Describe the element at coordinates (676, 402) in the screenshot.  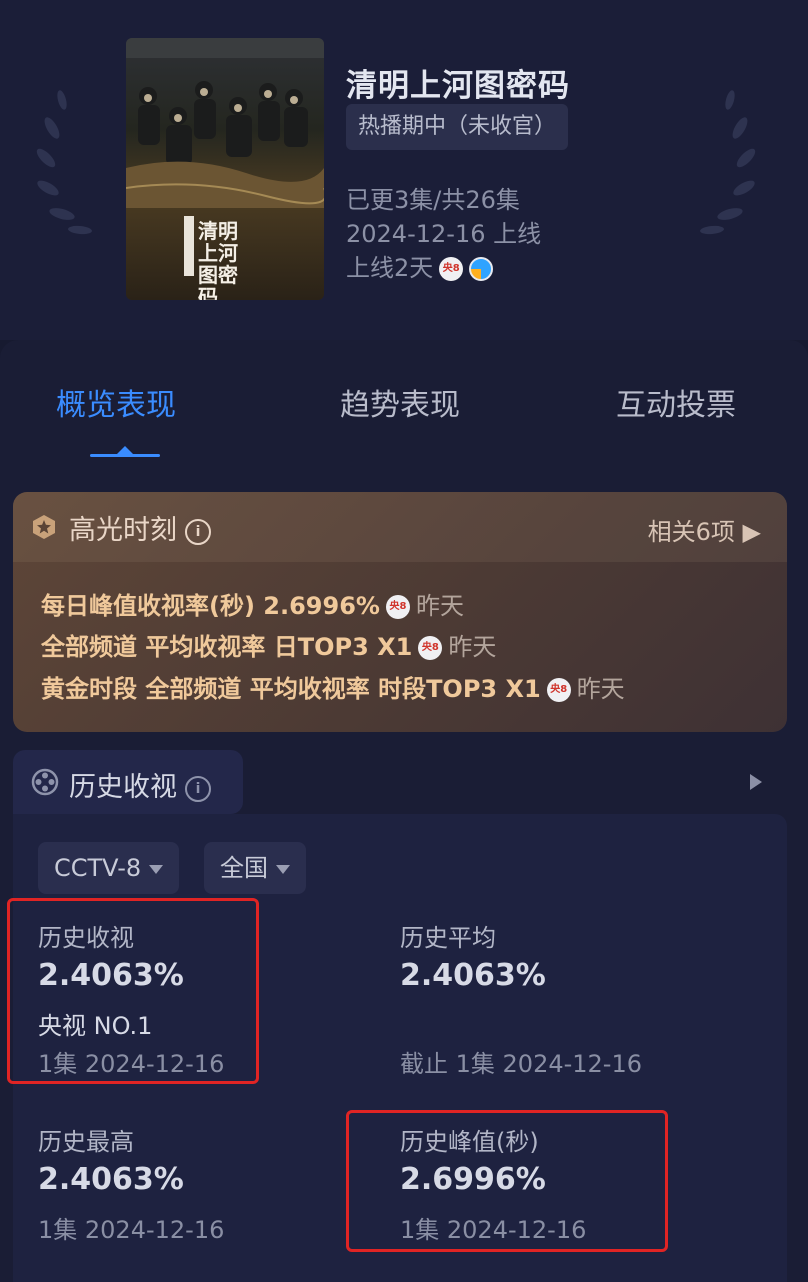
I see `tab-vote: 互动投票` at that location.